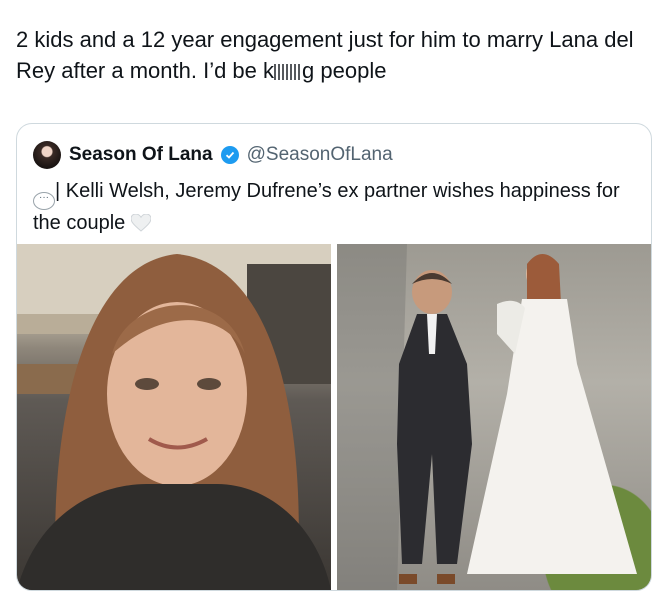 This screenshot has height=600, width=662. Describe the element at coordinates (47, 155) in the screenshot. I see `avatar` at that location.